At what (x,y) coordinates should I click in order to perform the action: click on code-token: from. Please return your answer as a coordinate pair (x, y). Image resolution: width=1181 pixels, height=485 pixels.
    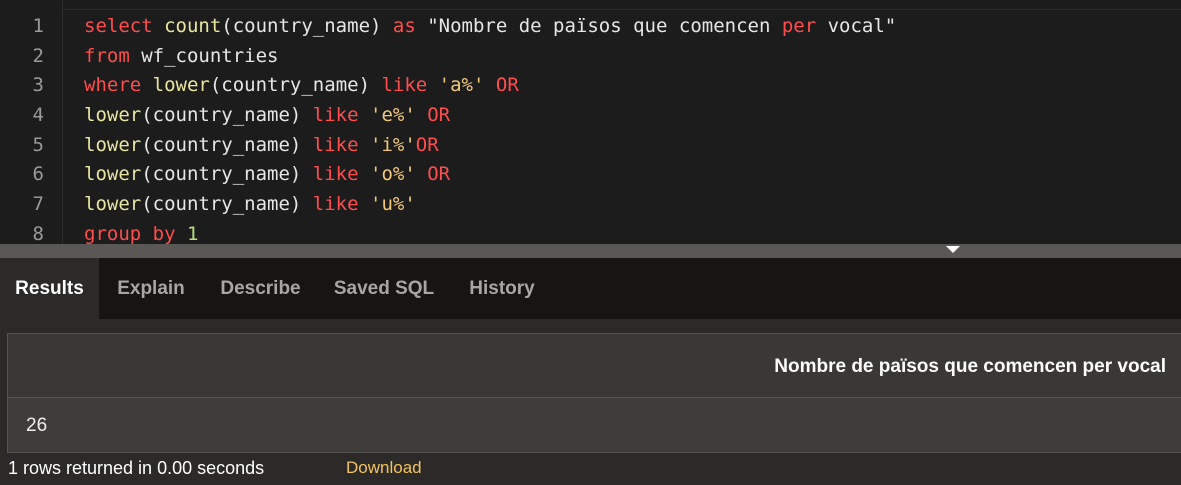
    Looking at the image, I should click on (107, 56).